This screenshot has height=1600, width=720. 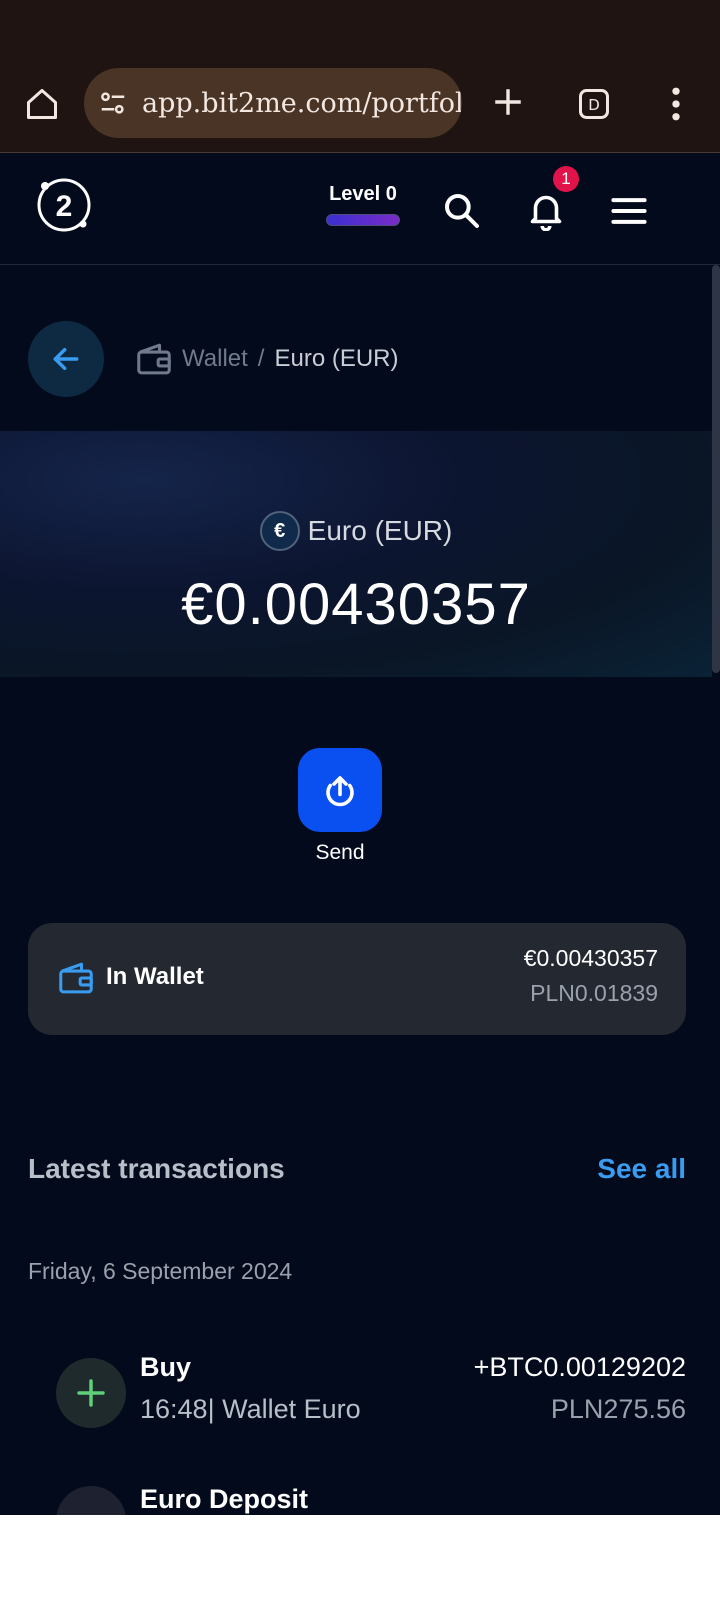 I want to click on see-all-link: See all, so click(x=641, y=1169).